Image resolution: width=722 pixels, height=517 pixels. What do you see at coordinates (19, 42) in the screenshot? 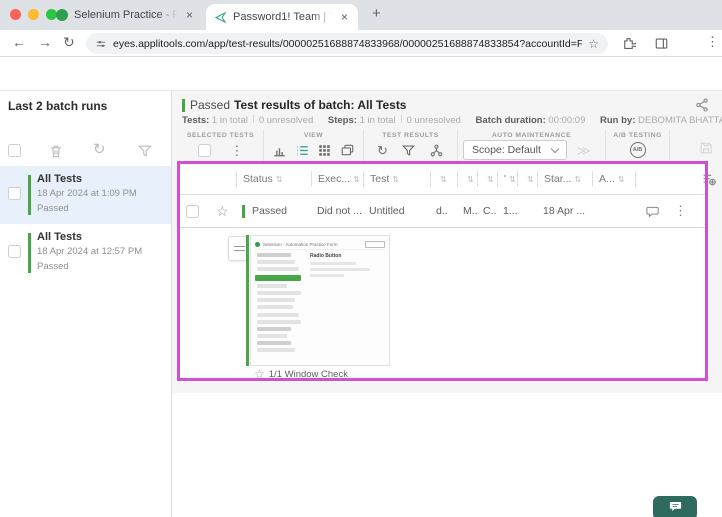
I see `back-icon: ←` at bounding box center [19, 42].